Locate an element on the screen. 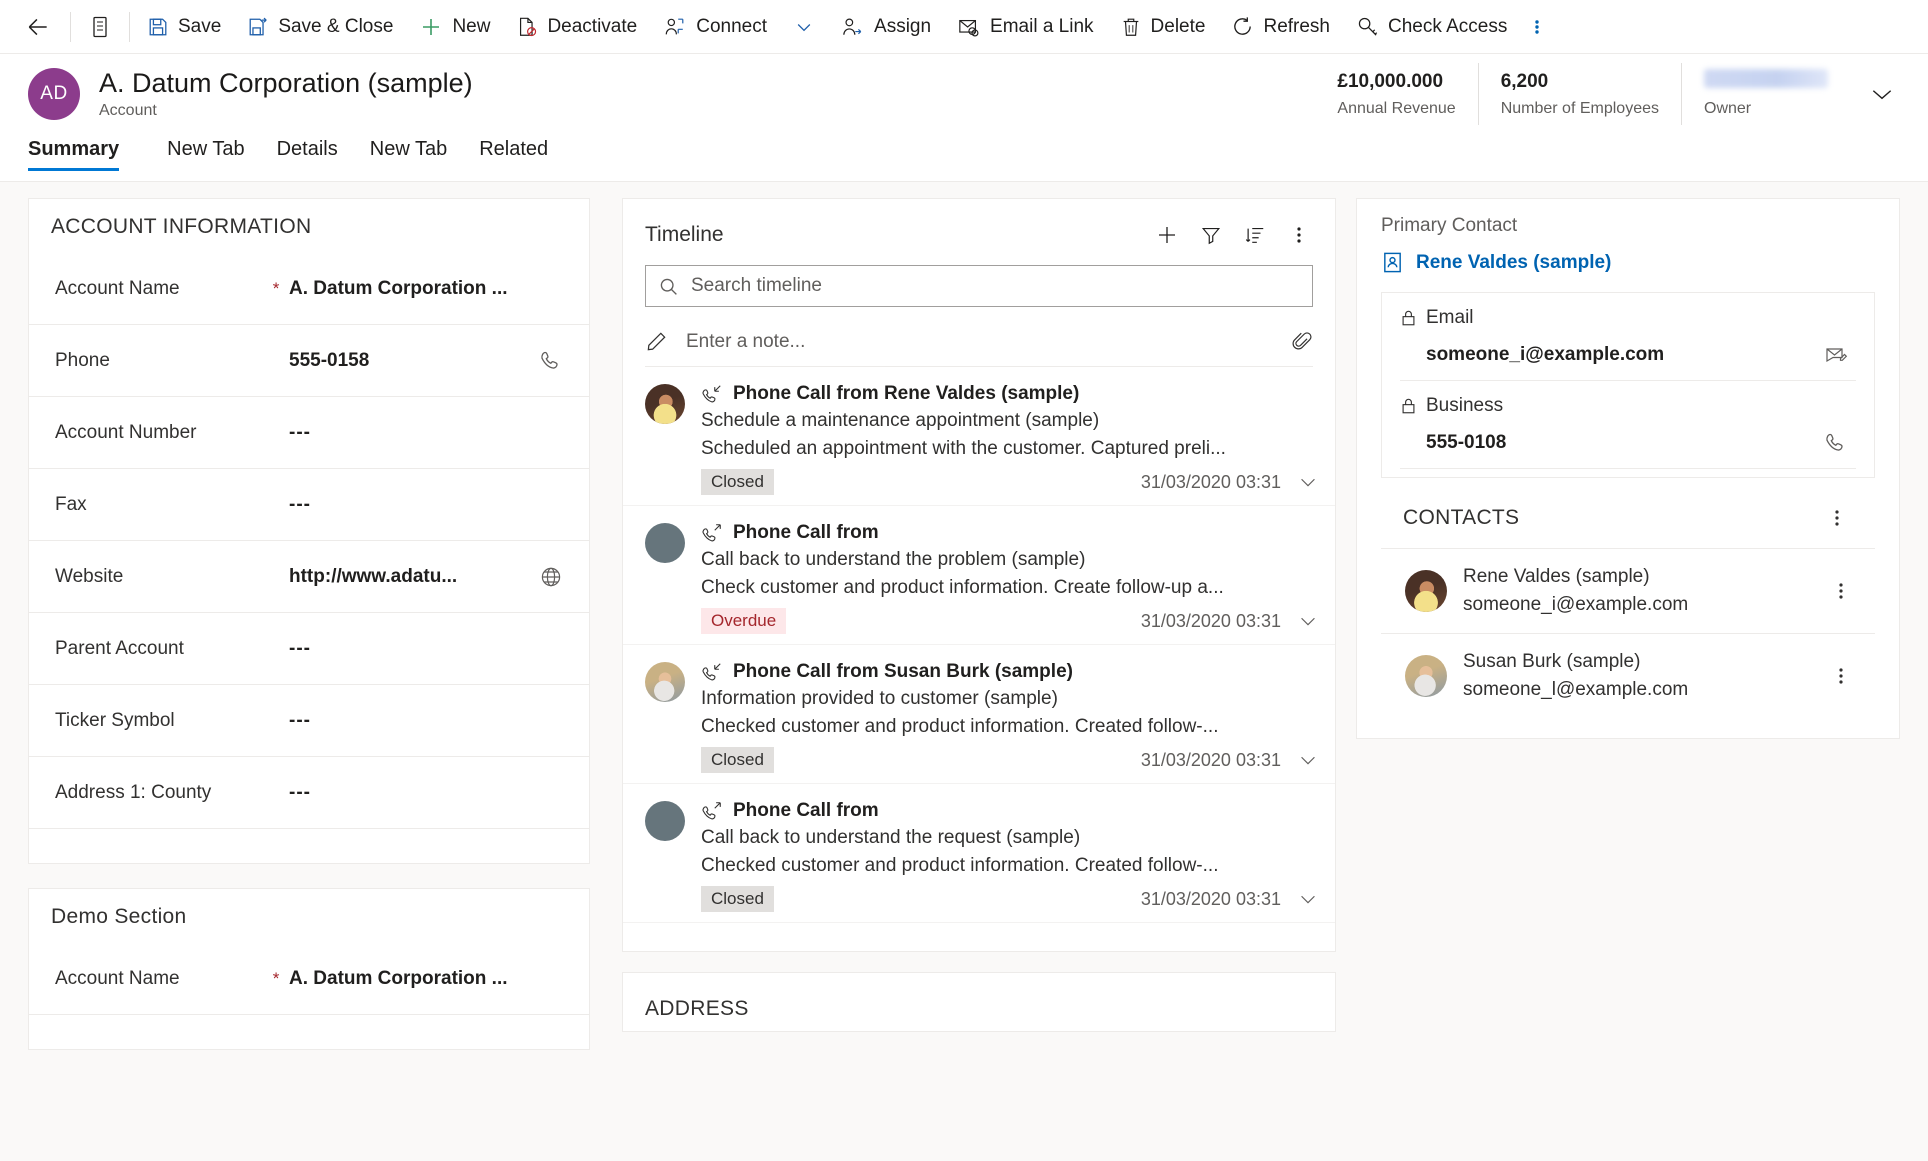 This screenshot has height=1161, width=1928. sort-icon is located at coordinates (1255, 235).